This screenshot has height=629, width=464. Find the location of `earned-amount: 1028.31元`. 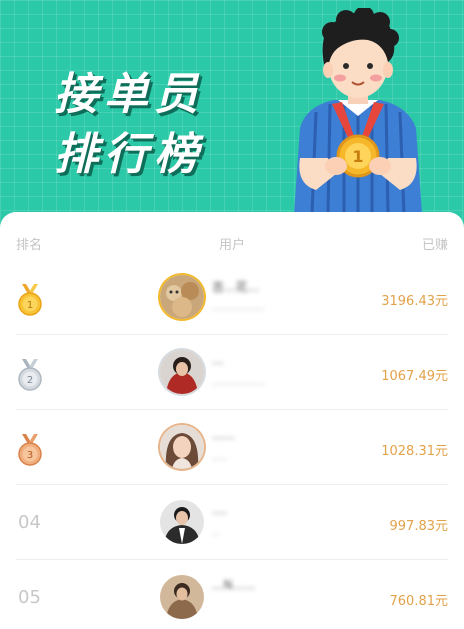

earned-amount: 1028.31元 is located at coordinates (414, 451).